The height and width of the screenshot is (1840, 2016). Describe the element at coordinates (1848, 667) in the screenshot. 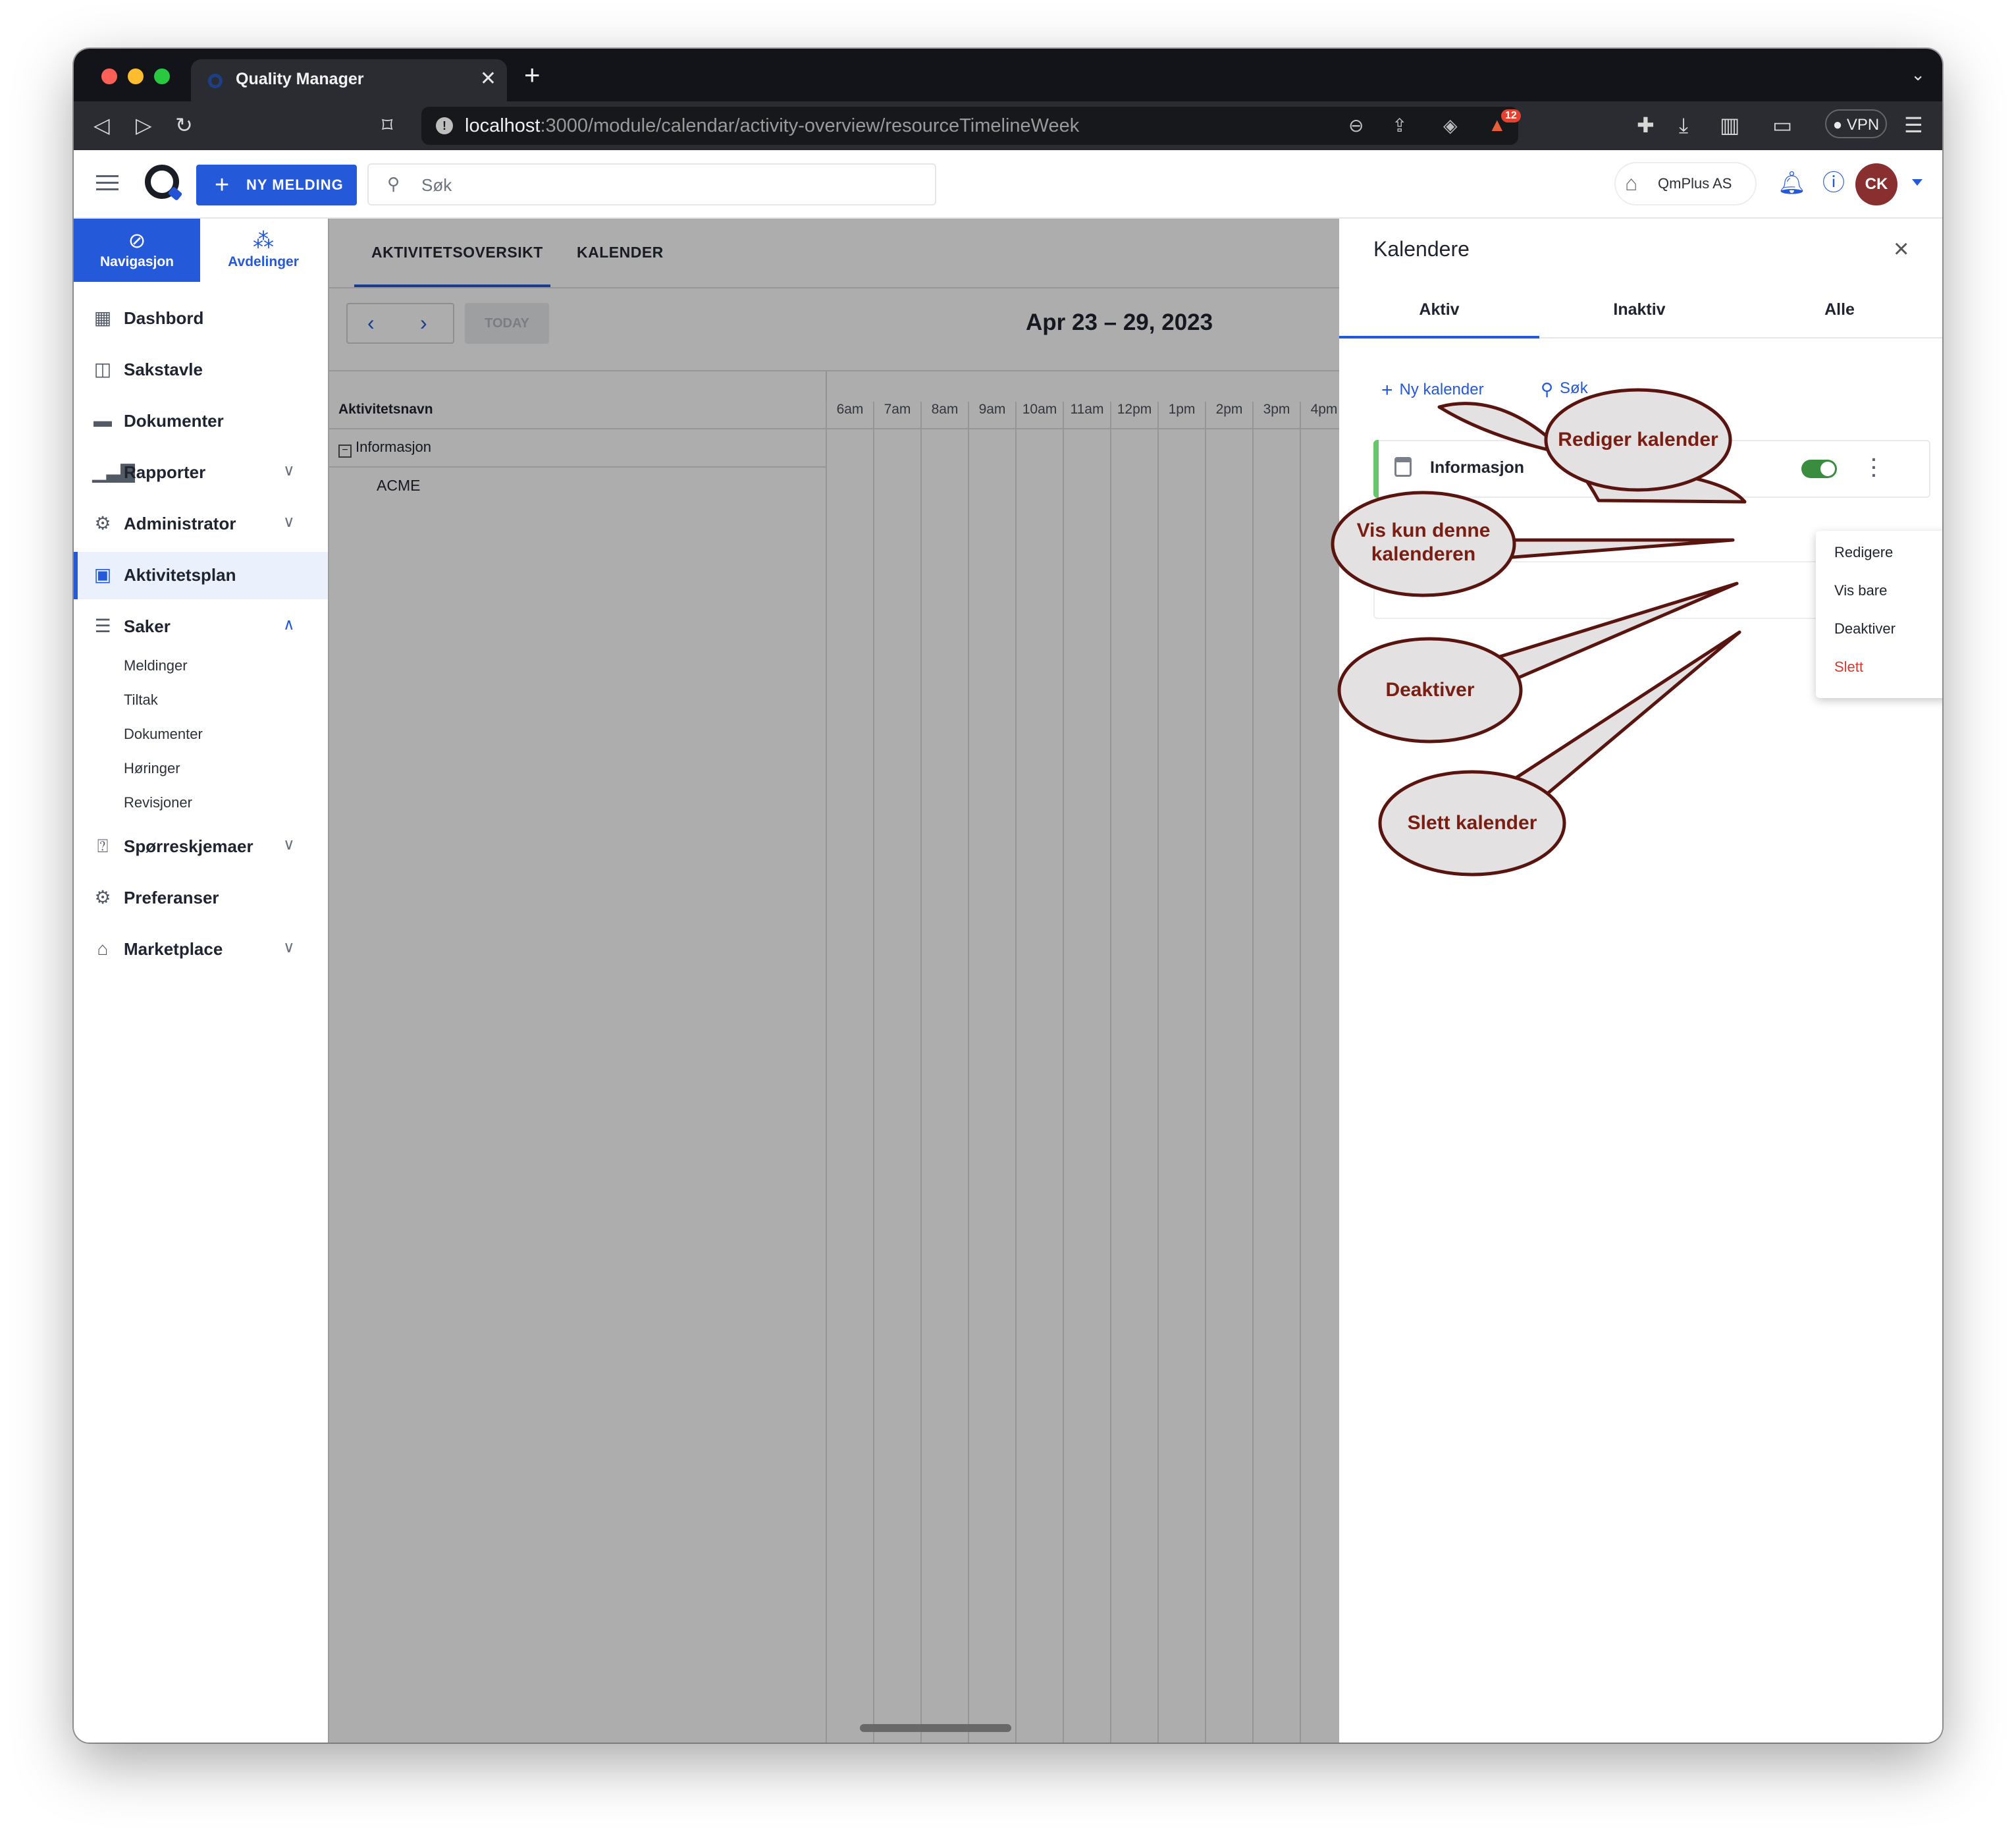

I see `menu-item-delete: Slett` at that location.